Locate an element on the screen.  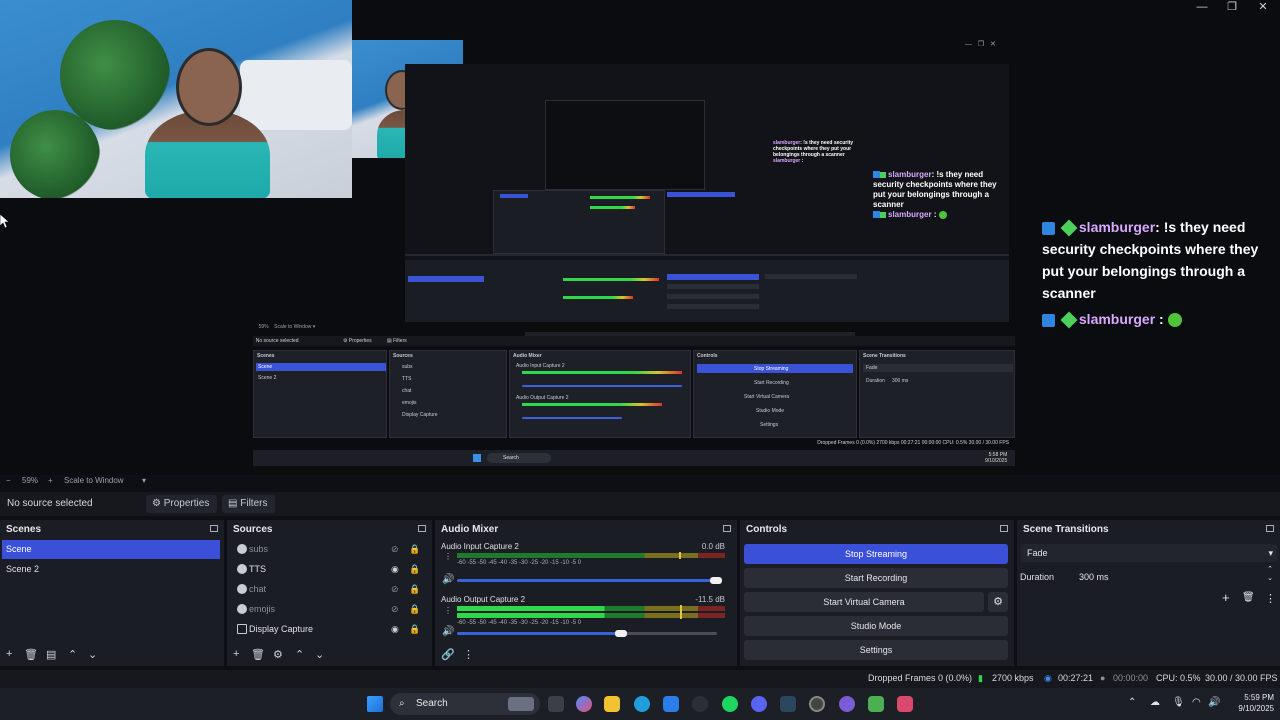
steam-icon is located at coordinates (788, 704).